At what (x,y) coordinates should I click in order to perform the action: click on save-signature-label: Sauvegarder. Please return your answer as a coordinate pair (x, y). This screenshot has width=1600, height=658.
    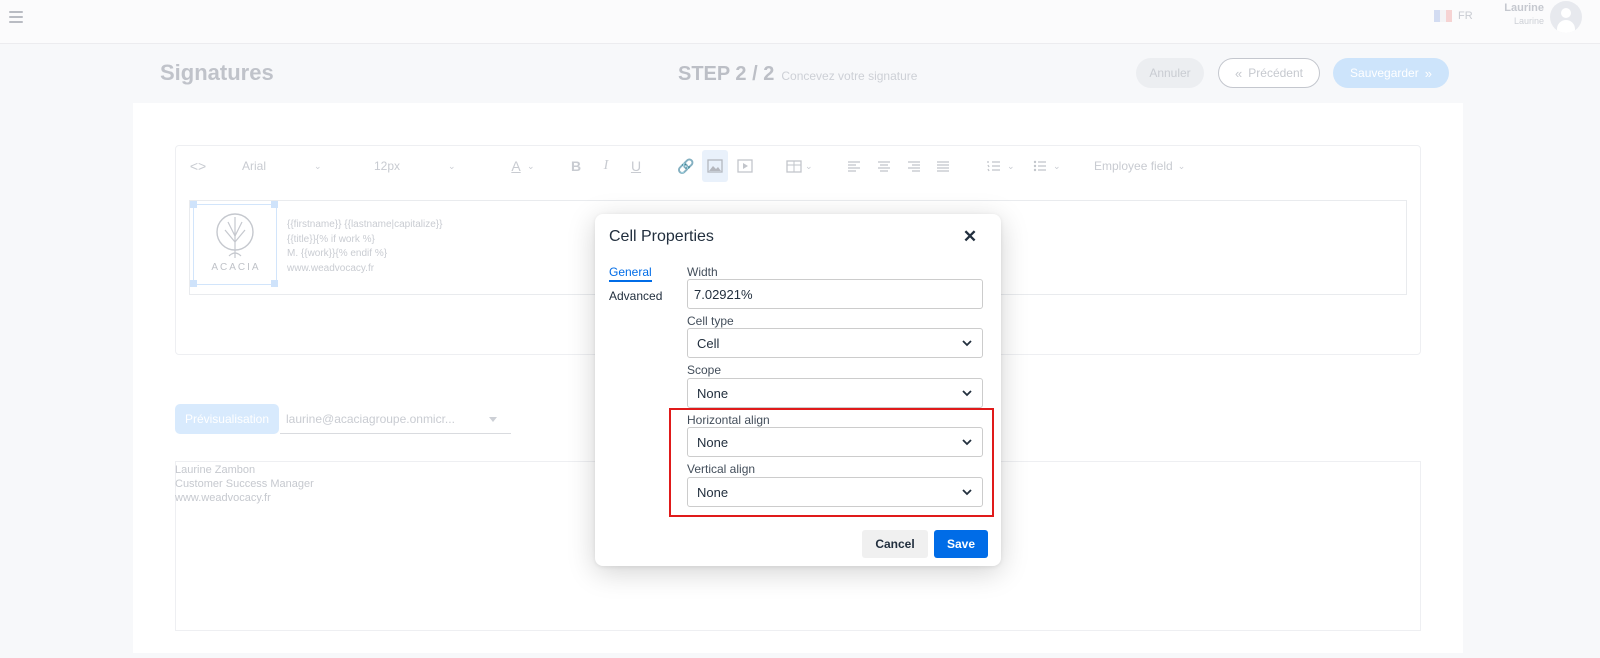
    Looking at the image, I should click on (1384, 73).